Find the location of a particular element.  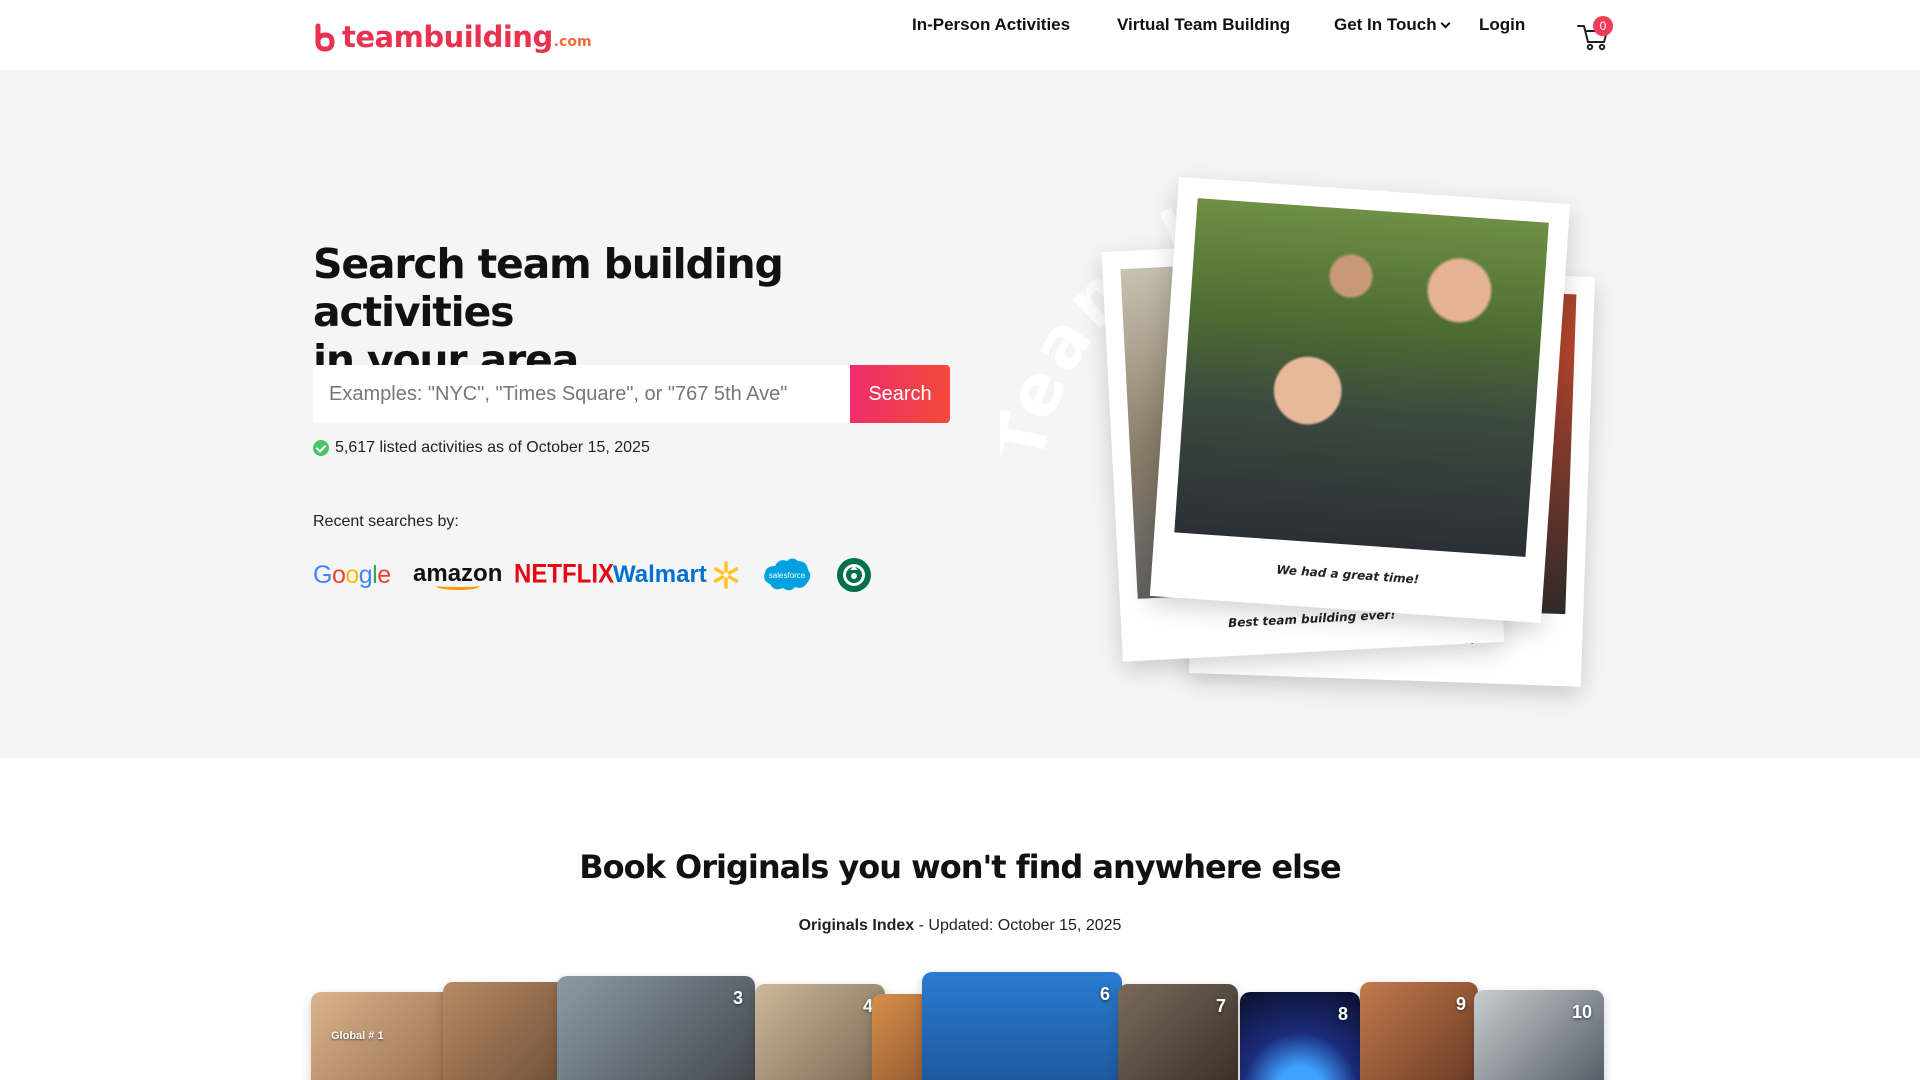

walmart-logo-text: Walmart is located at coordinates (660, 574).